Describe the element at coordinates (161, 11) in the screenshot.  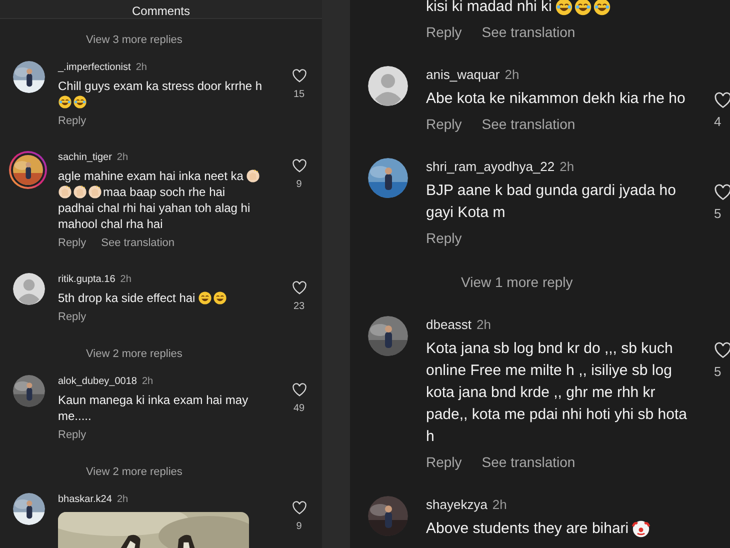
I see `header-title: Comments` at that location.